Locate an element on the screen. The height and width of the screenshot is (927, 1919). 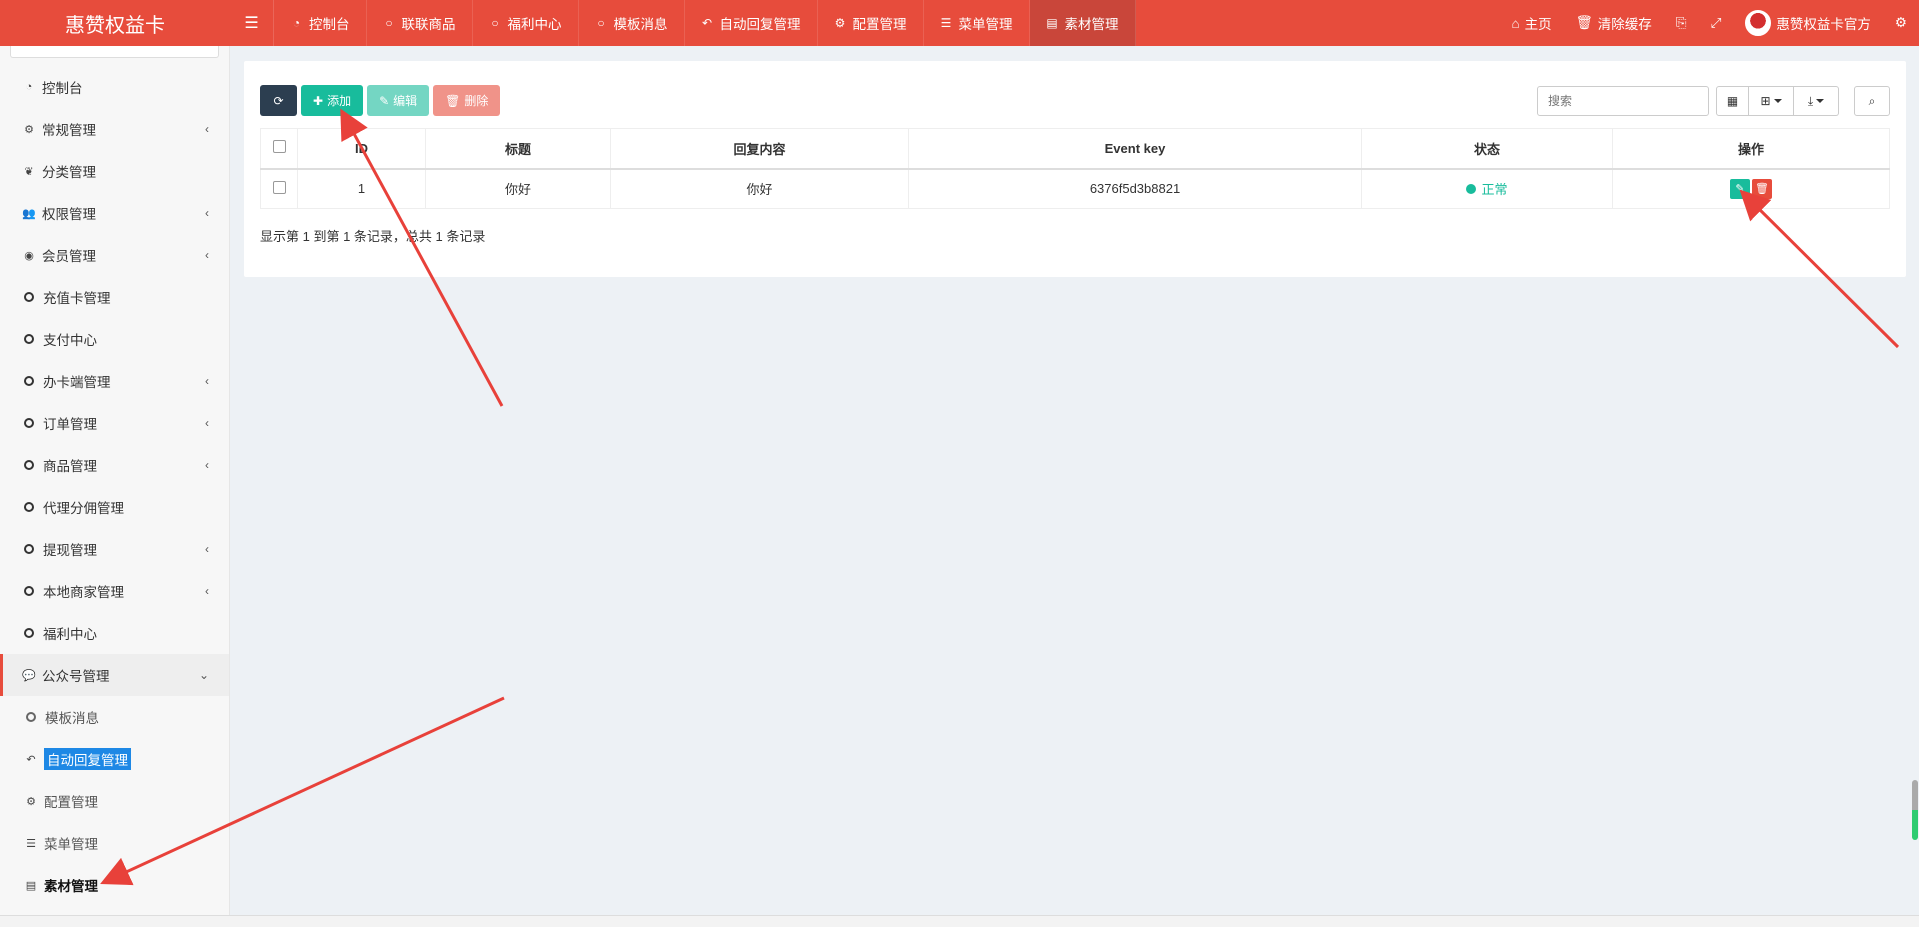
add-button: ✚ 添加 is located at coordinates (332, 100).